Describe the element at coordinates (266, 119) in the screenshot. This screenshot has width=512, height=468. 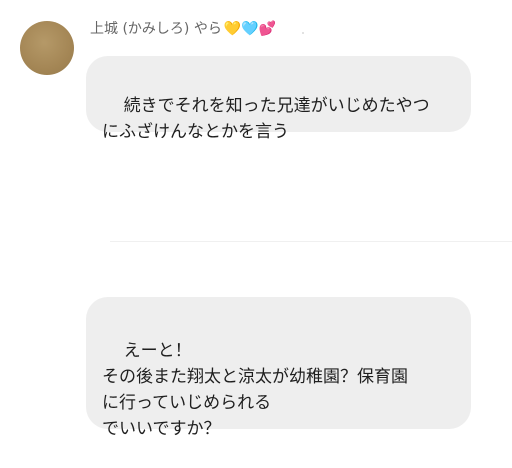
I see `message-text: 続きでそれを知った兄達がいじめたやつ にふざけんなとかを言う` at that location.